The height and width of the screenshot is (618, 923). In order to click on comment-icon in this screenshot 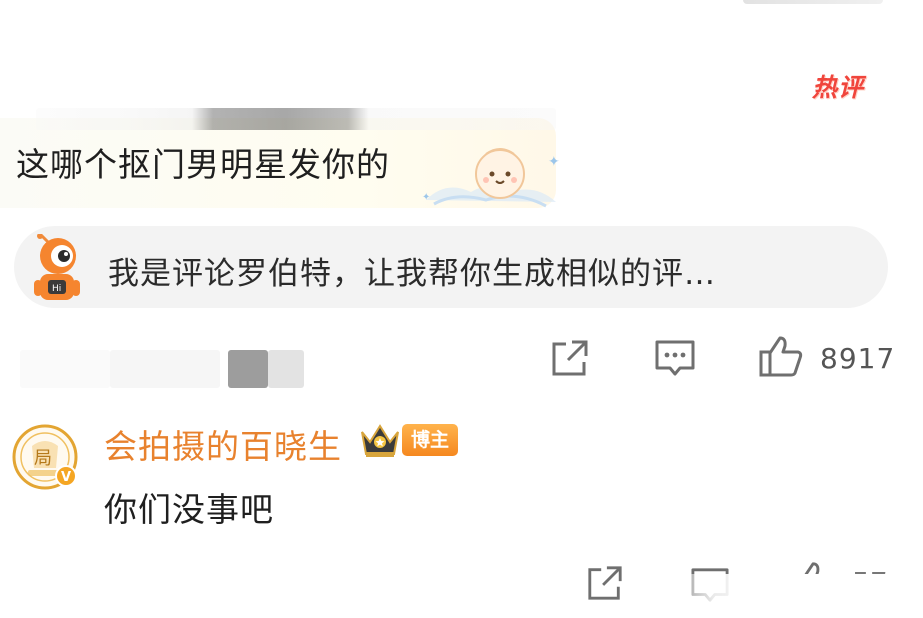, I will do `click(675, 358)`.